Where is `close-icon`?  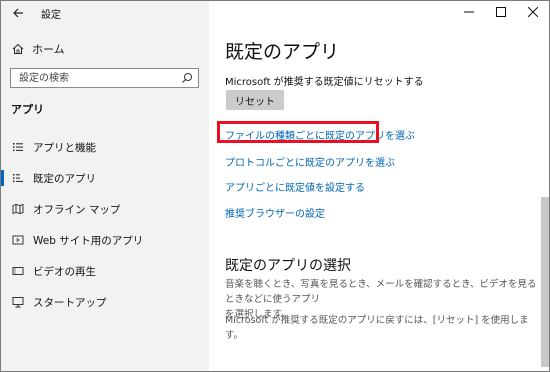
close-icon is located at coordinates (533, 12).